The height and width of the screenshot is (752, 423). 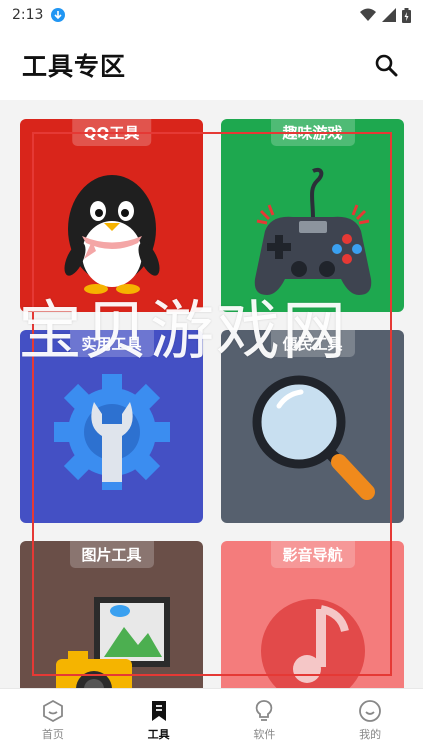 What do you see at coordinates (389, 15) in the screenshot?
I see `signal-icon` at bounding box center [389, 15].